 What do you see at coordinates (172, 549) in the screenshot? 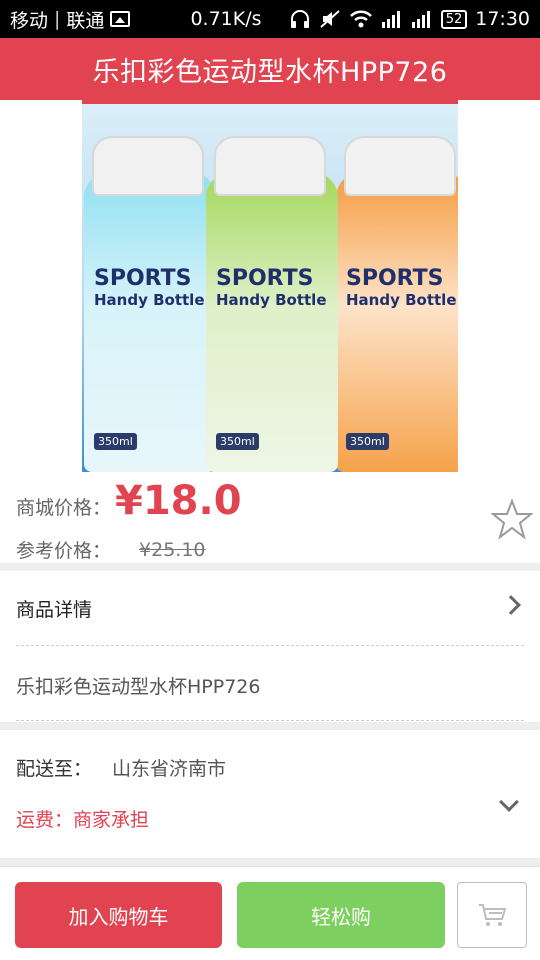
I see `reference-price-value: ¥25.10` at bounding box center [172, 549].